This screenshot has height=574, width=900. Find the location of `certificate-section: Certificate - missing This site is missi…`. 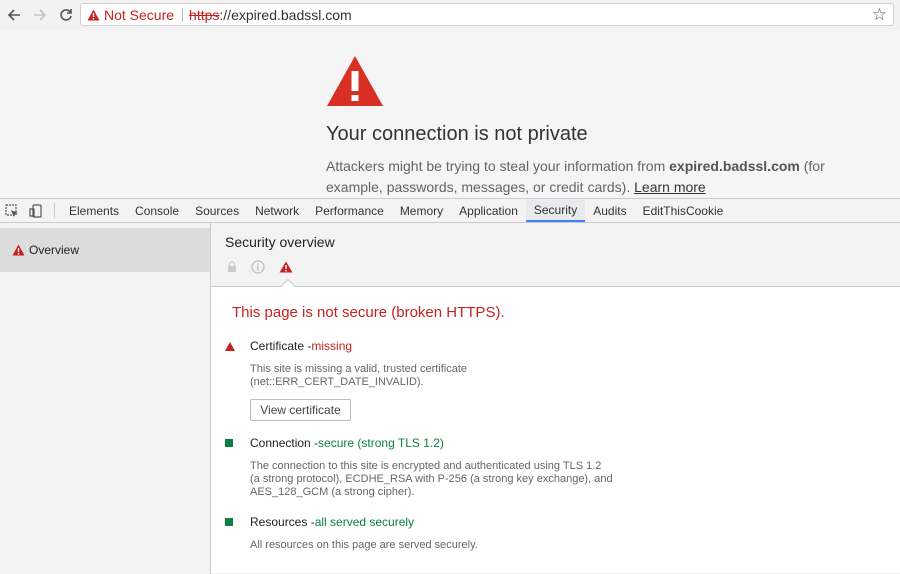

certificate-section: Certificate - missing This site is missi… is located at coordinates (545, 380).